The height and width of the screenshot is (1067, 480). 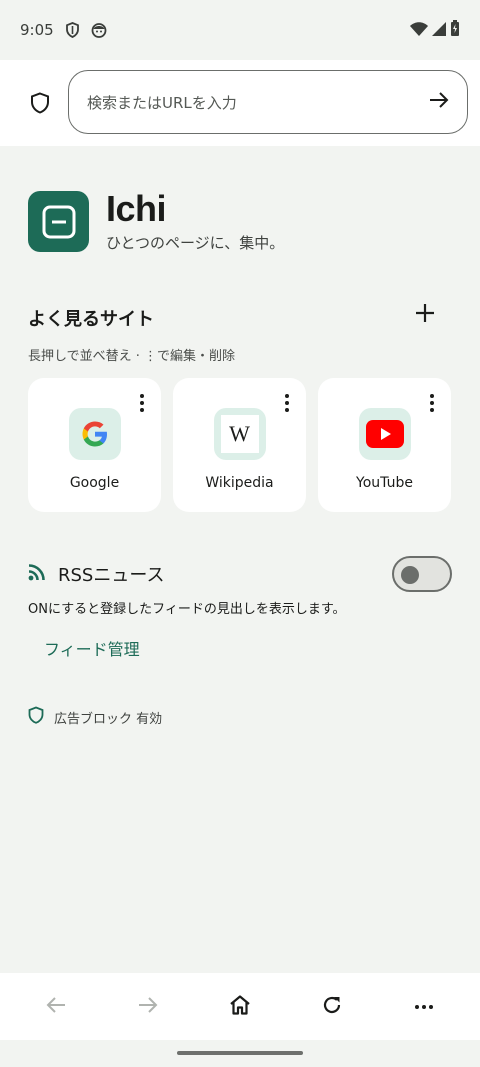 I want to click on site-tile-youtube: YouTube, so click(x=384, y=445).